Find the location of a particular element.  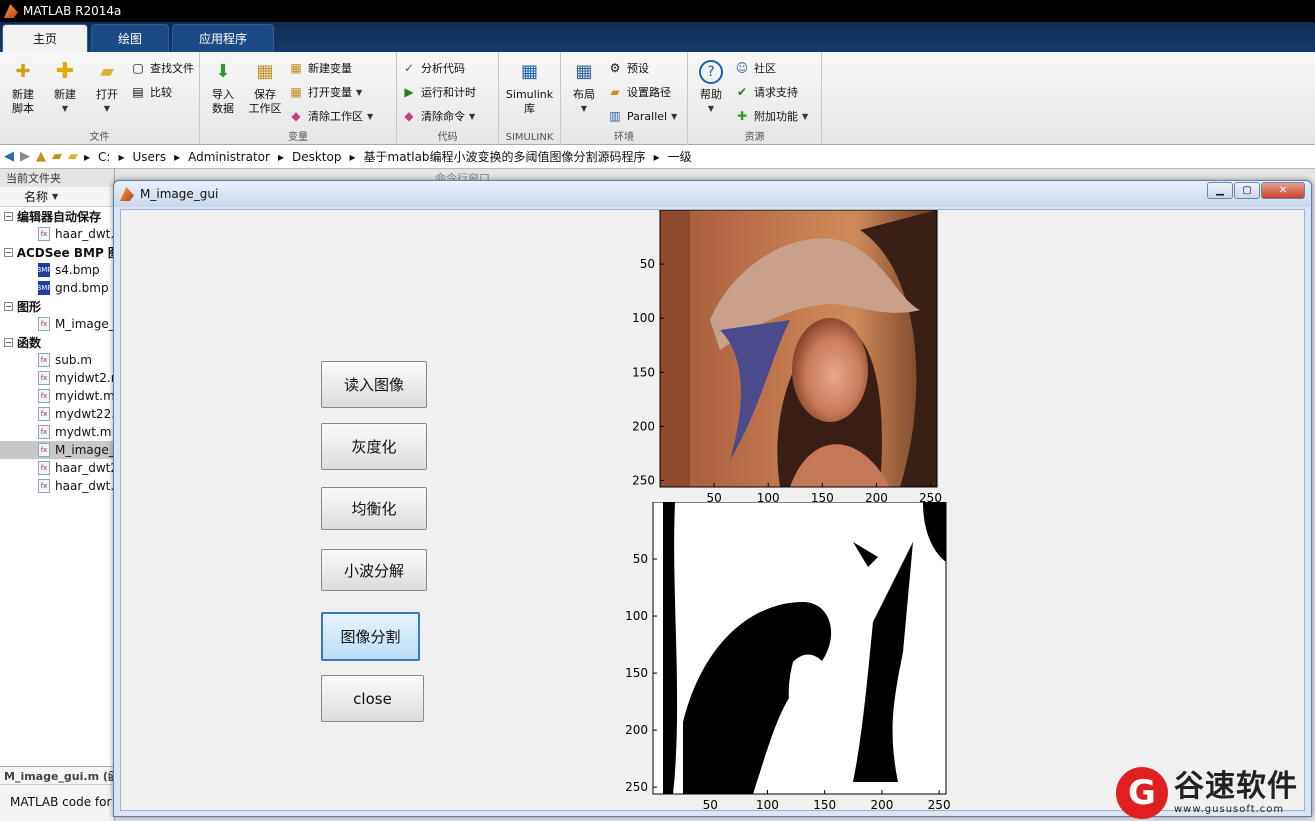

read-image-button: 读入图像 is located at coordinates (374, 384).